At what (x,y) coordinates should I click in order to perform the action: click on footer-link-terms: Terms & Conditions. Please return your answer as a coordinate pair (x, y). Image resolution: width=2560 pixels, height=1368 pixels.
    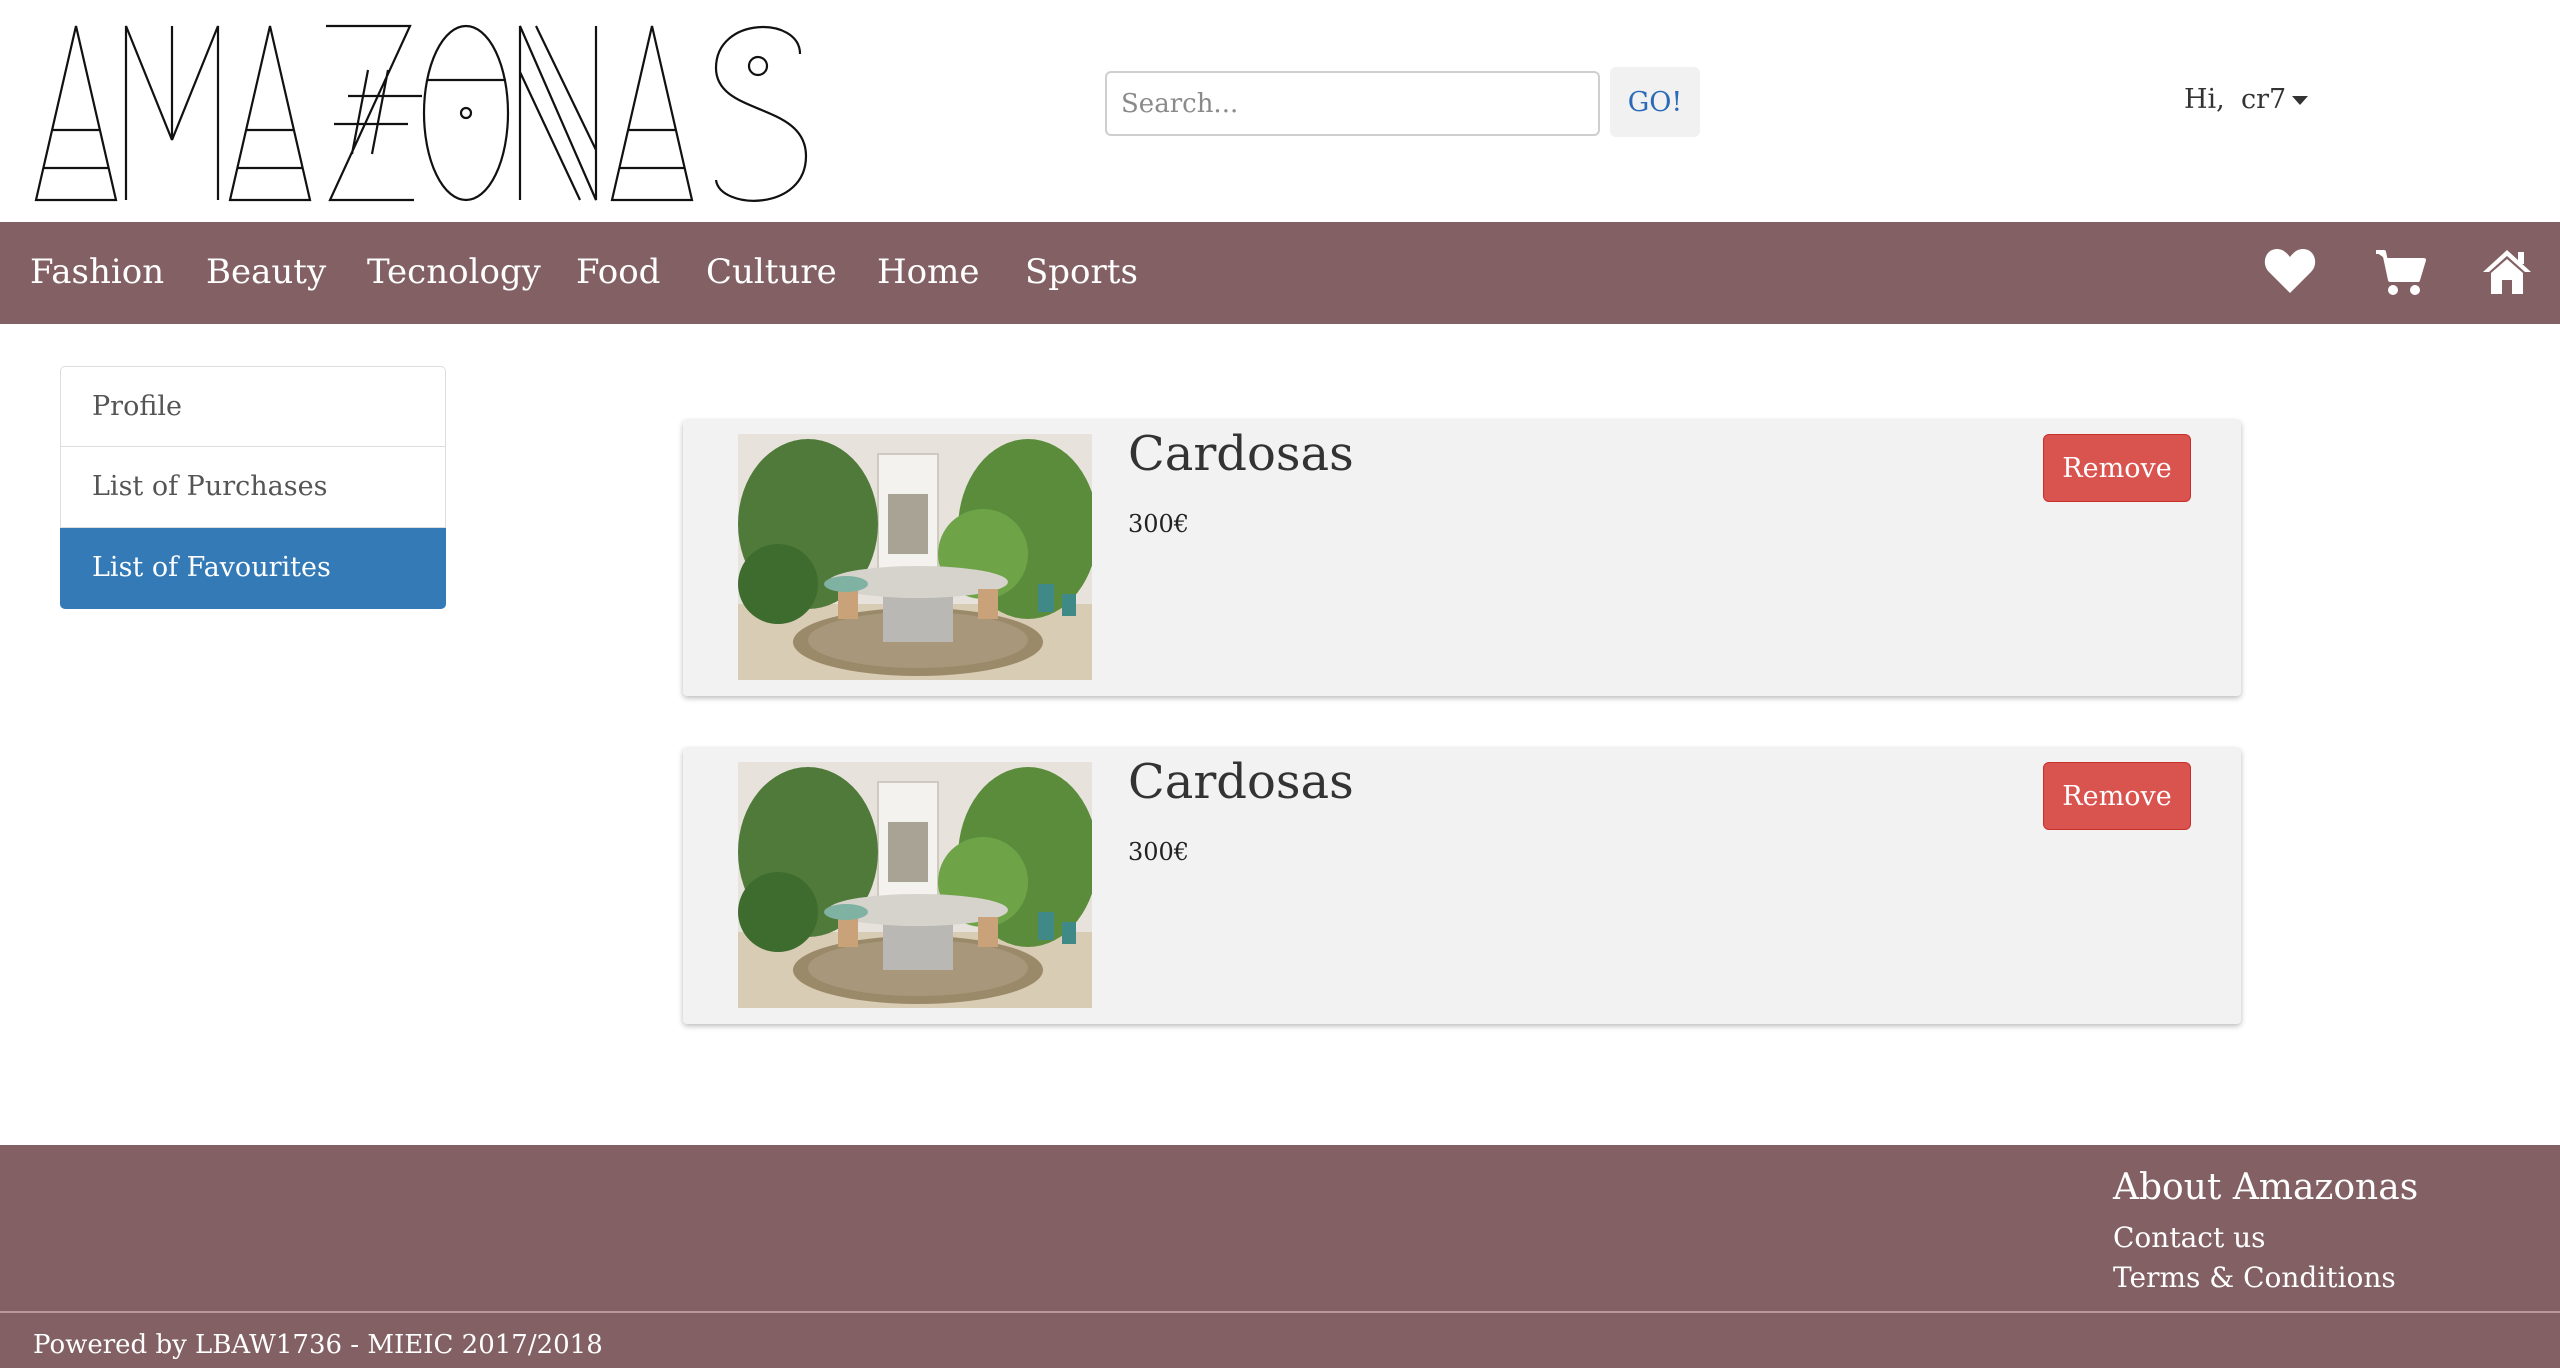
    Looking at the image, I should click on (2254, 1277).